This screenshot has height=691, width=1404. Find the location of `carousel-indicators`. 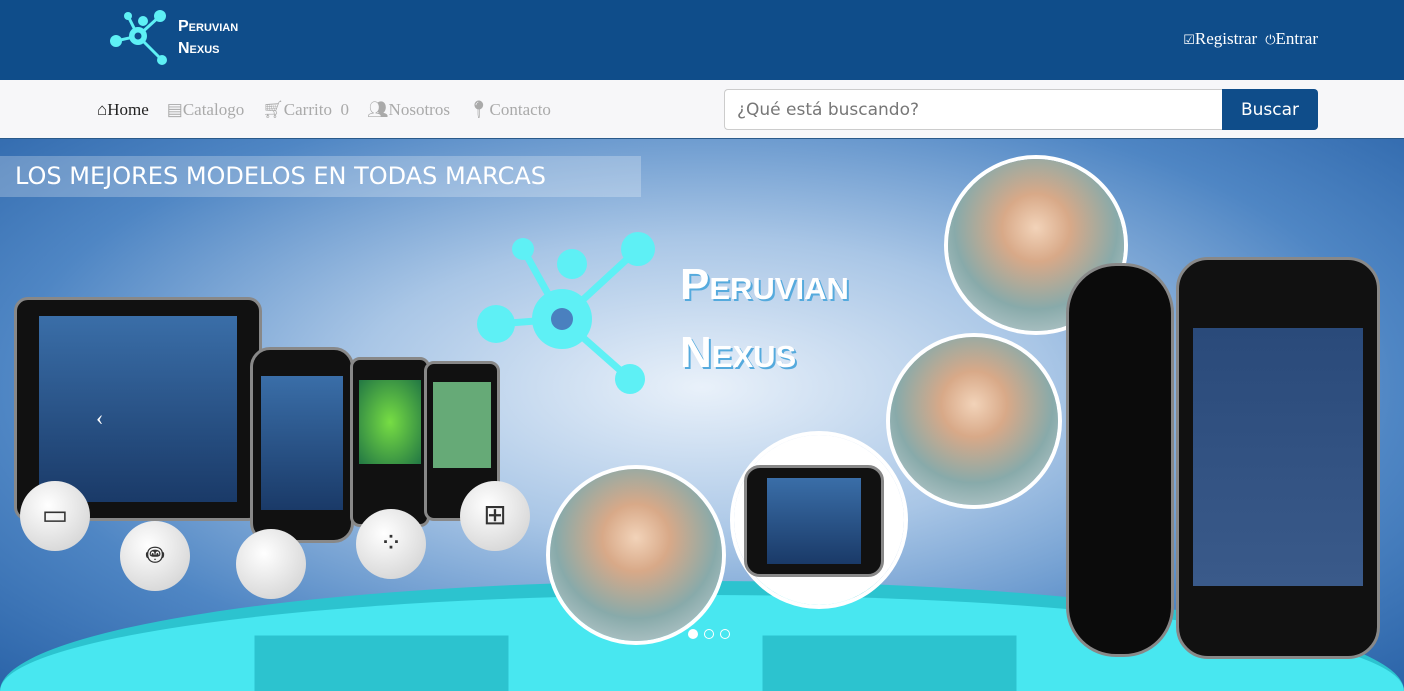

carousel-indicators is located at coordinates (709, 634).